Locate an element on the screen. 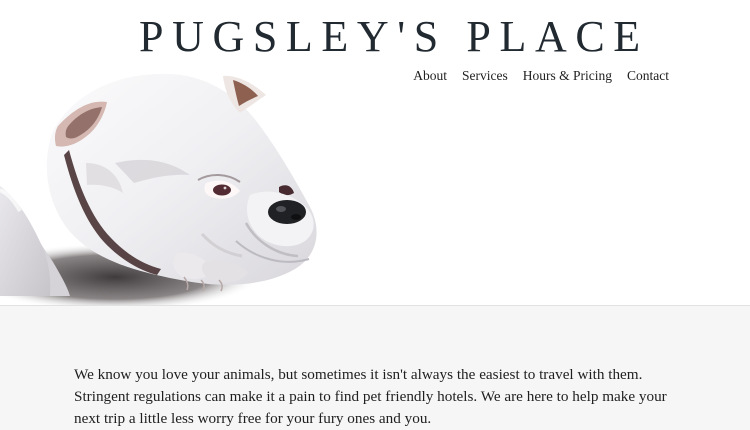  nav-link-about: About is located at coordinates (430, 76).